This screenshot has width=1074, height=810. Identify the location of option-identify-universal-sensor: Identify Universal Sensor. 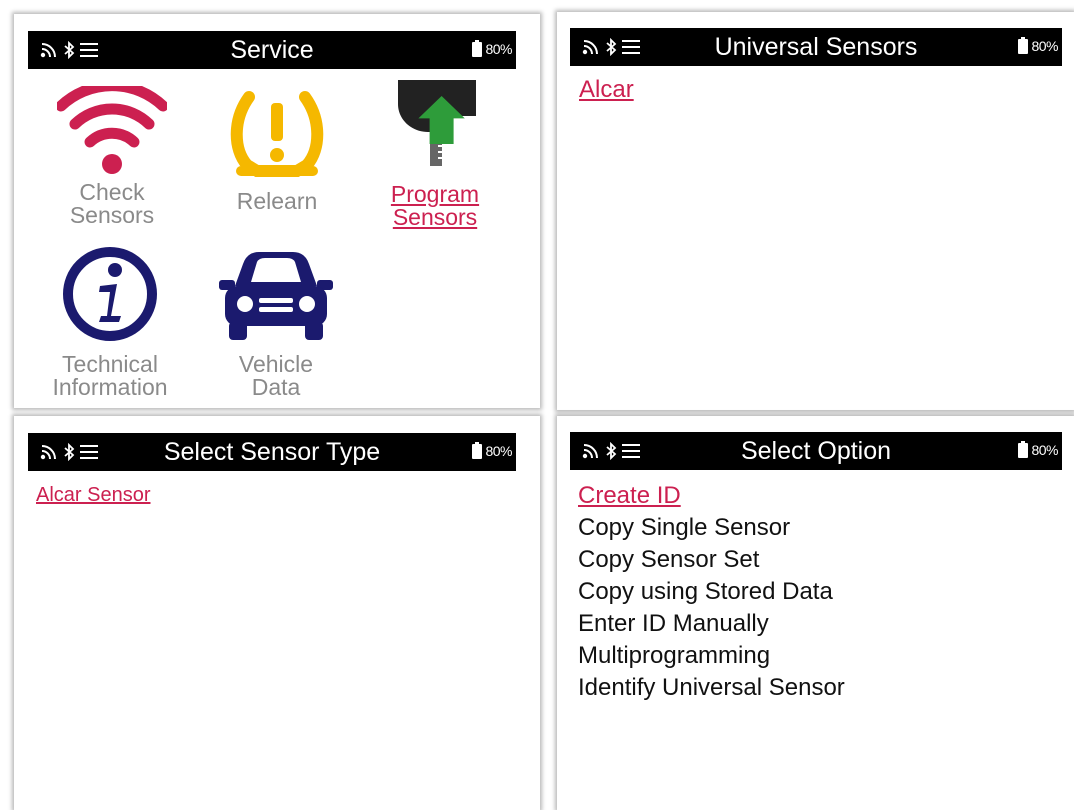
(711, 688).